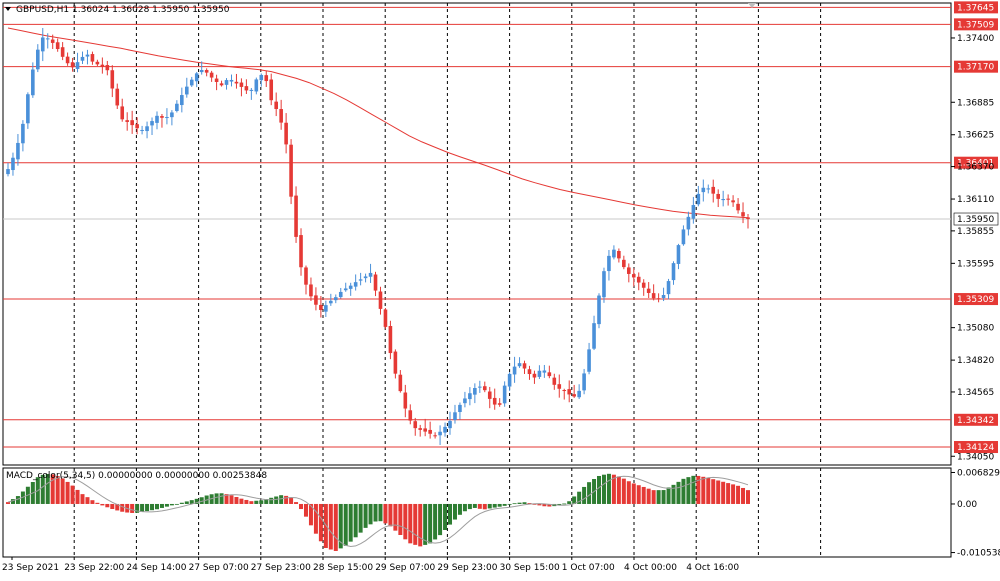  I want to click on price-label: 1.36370, so click(975, 168).